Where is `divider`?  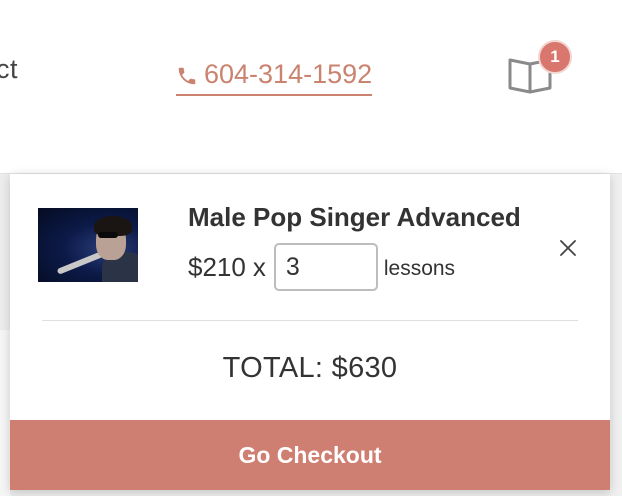 divider is located at coordinates (310, 320).